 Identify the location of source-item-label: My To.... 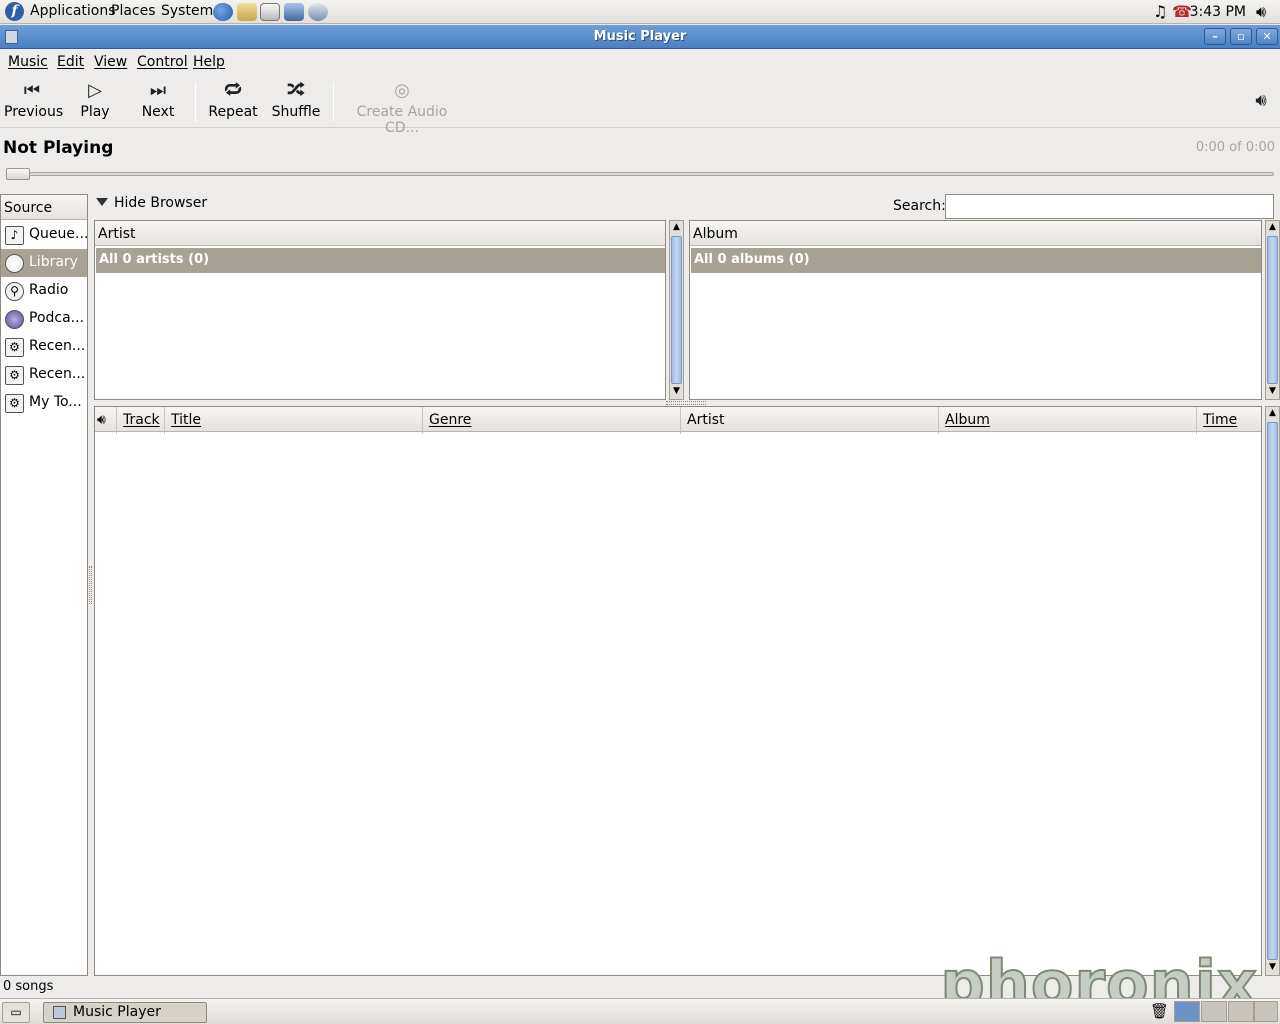
(55, 402).